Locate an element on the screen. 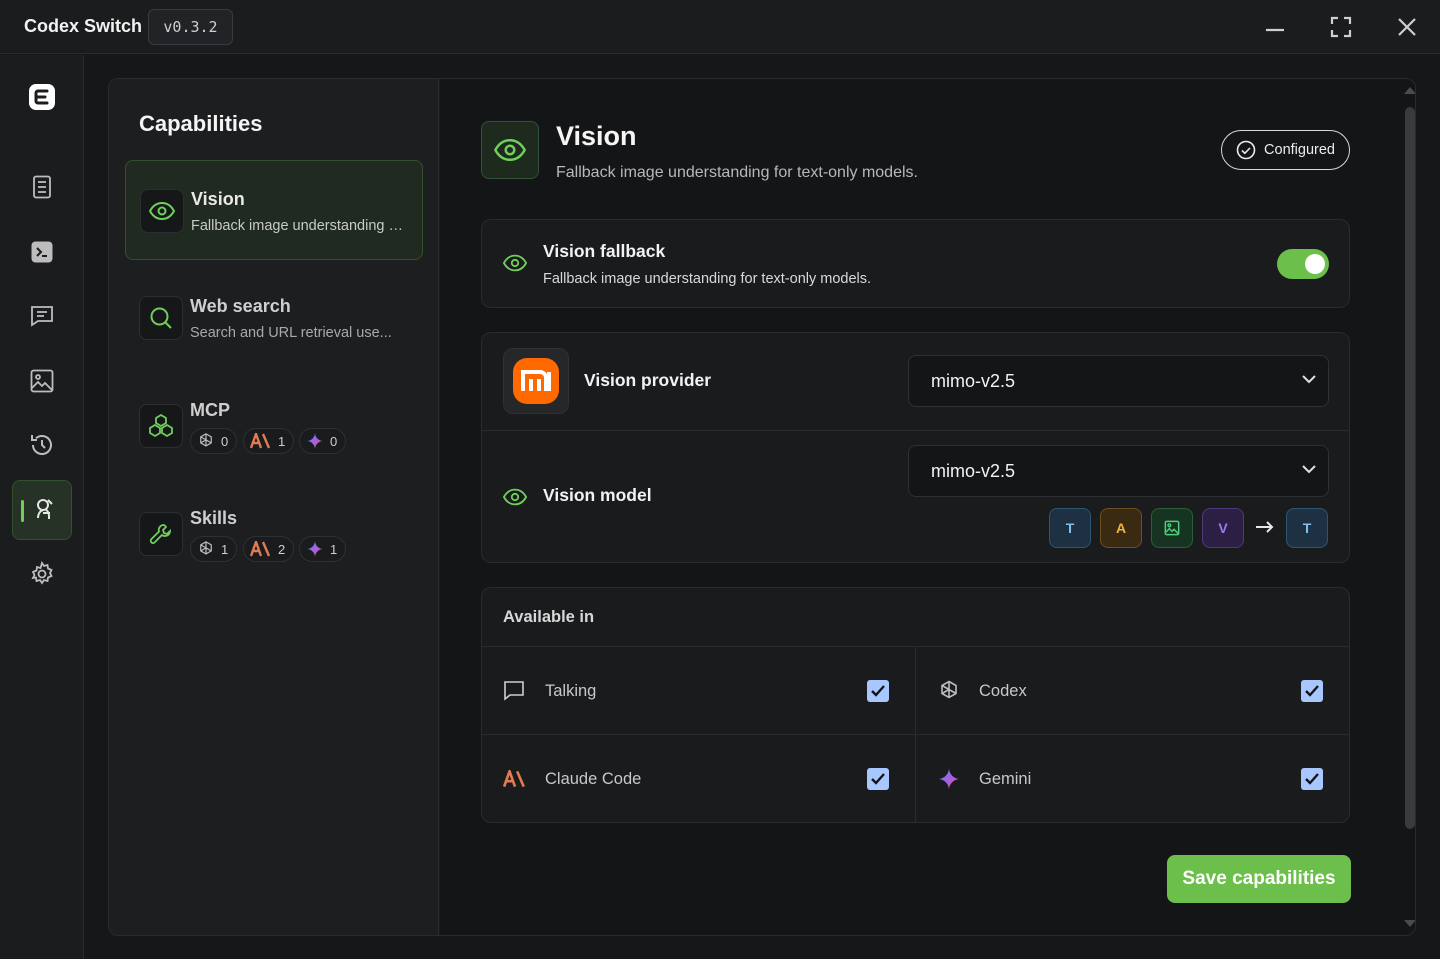 This screenshot has height=959, width=1440. model-label: Vision model is located at coordinates (597, 495).